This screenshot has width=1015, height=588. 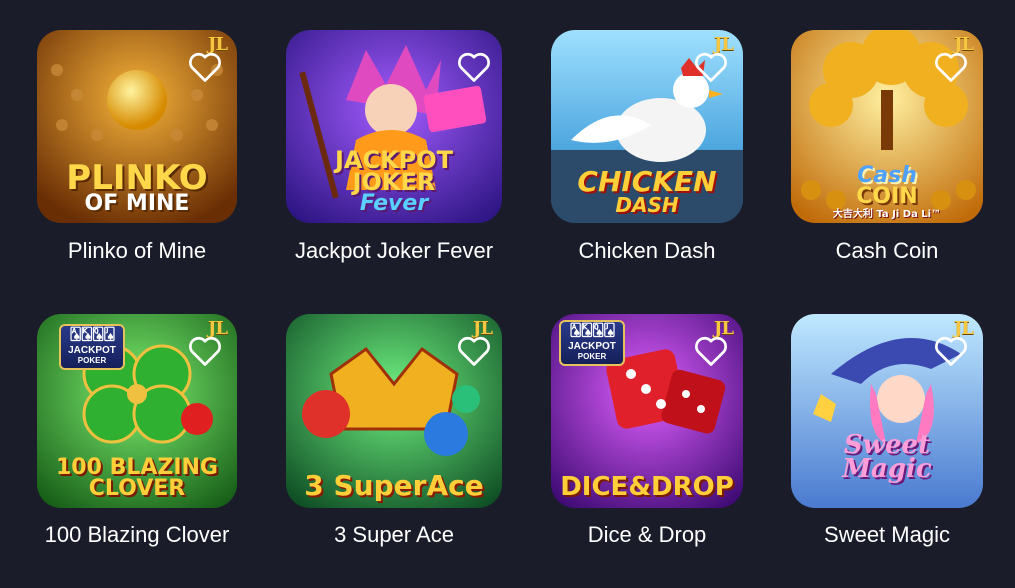 What do you see at coordinates (394, 251) in the screenshot?
I see `game-title: Jackpot Joker Fever` at bounding box center [394, 251].